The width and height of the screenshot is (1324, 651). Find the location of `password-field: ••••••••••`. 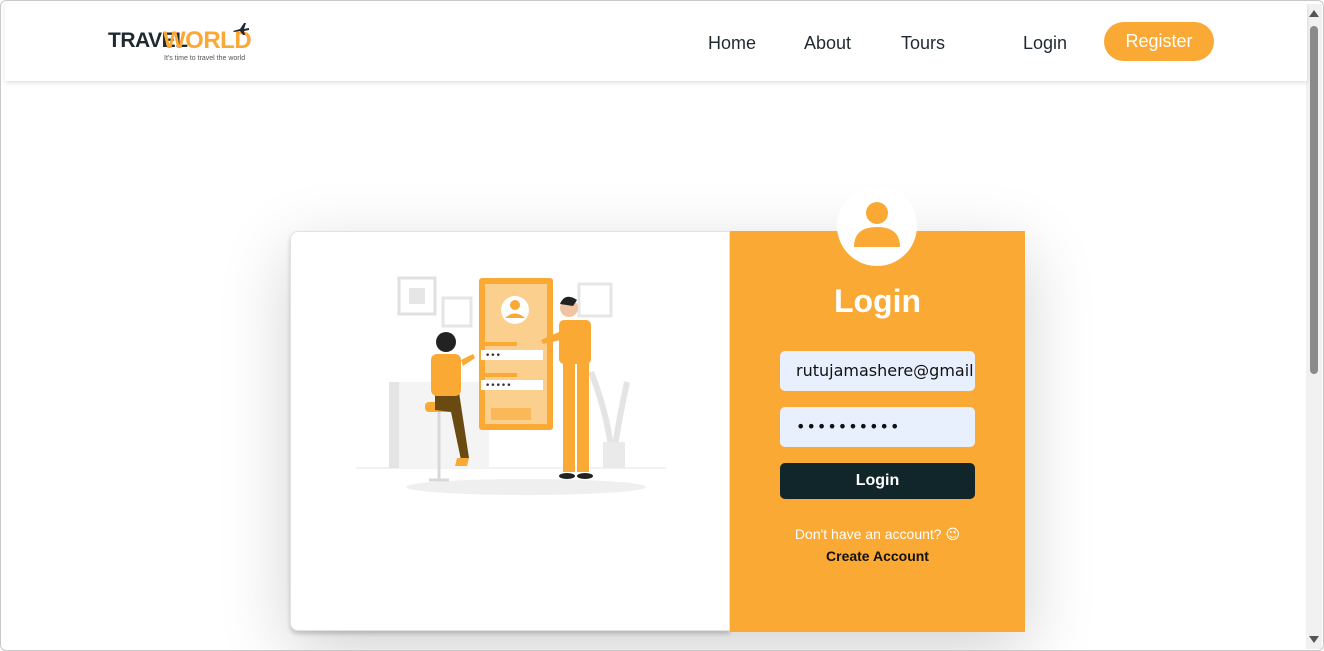

password-field: •••••••••• is located at coordinates (877, 427).